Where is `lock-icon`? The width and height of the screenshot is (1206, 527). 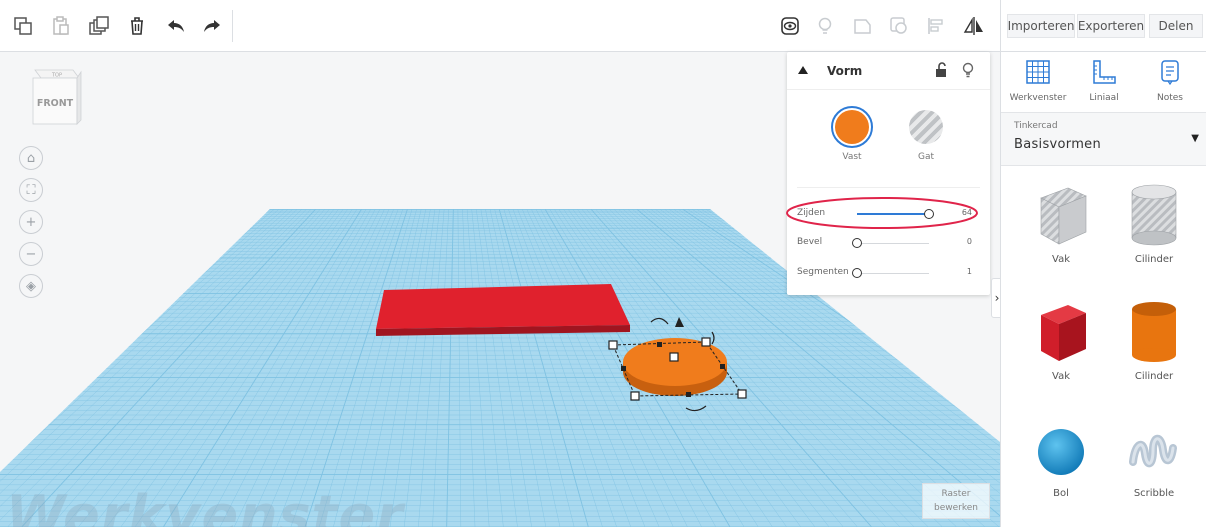
lock-icon is located at coordinates (941, 70).